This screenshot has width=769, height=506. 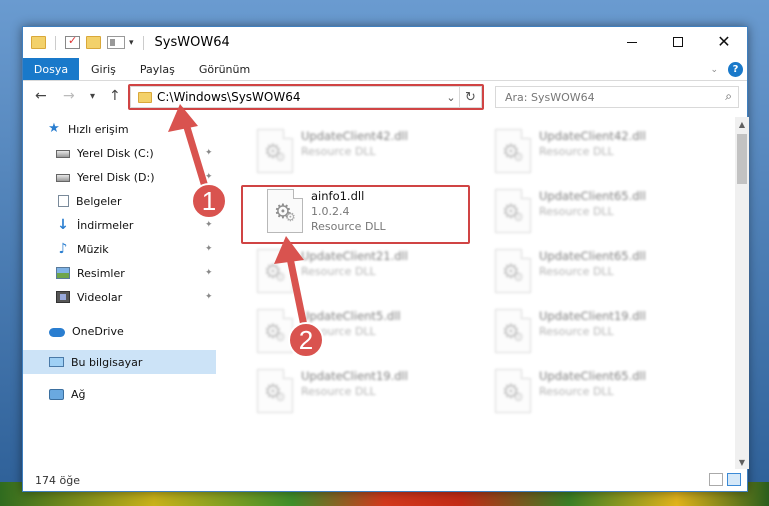 What do you see at coordinates (119, 177) in the screenshot?
I see `sidebar-item-local-disk-d: Yerel Disk (D:) ✦` at bounding box center [119, 177].